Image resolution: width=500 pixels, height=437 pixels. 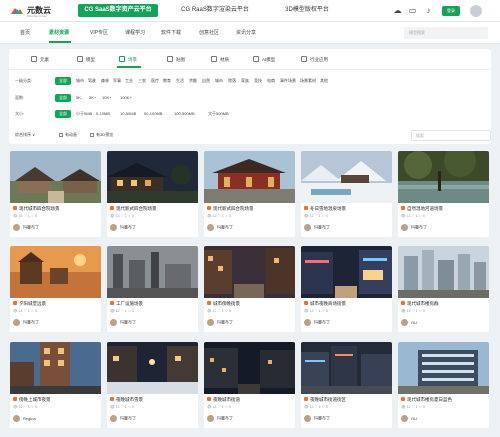 What do you see at coordinates (171, 32) in the screenshot?
I see `nav-item-software: 软件下载` at bounding box center [171, 32].